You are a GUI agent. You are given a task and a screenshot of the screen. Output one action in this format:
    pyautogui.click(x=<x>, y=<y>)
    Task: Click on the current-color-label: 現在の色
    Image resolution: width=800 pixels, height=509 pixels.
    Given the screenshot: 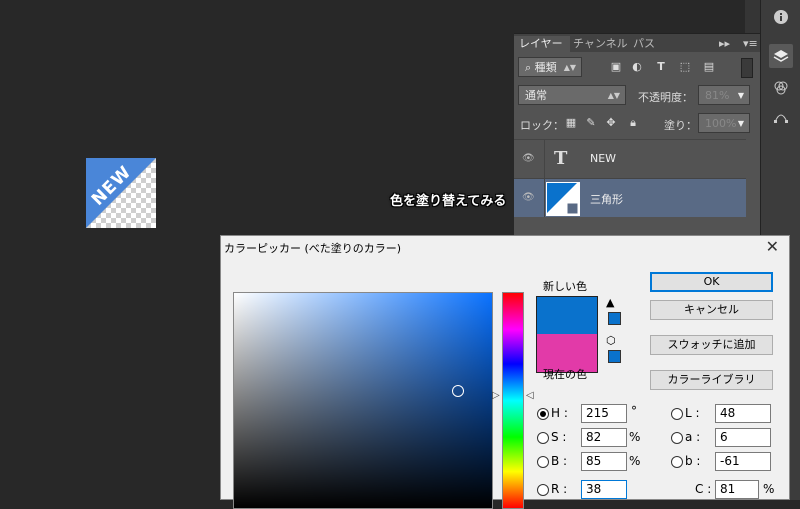 What is the action you would take?
    pyautogui.click(x=565, y=374)
    